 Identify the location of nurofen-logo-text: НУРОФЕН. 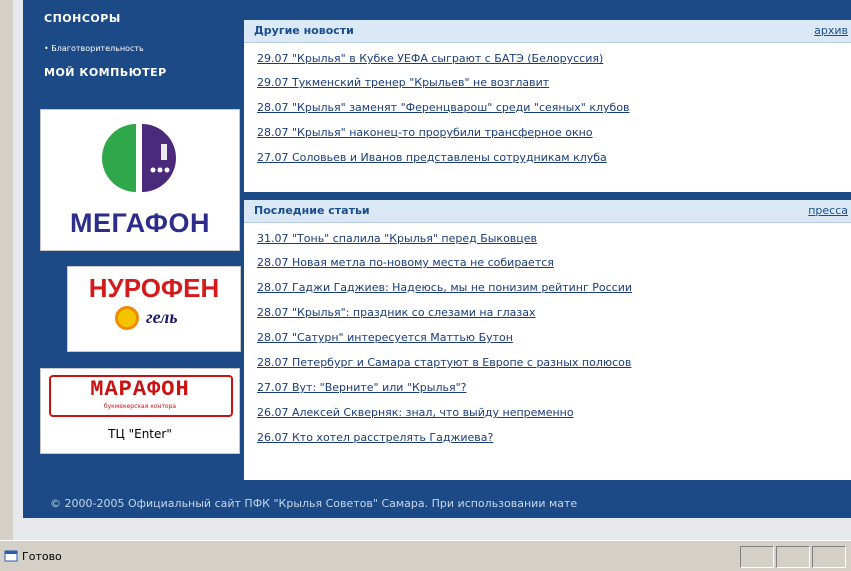
(154, 288).